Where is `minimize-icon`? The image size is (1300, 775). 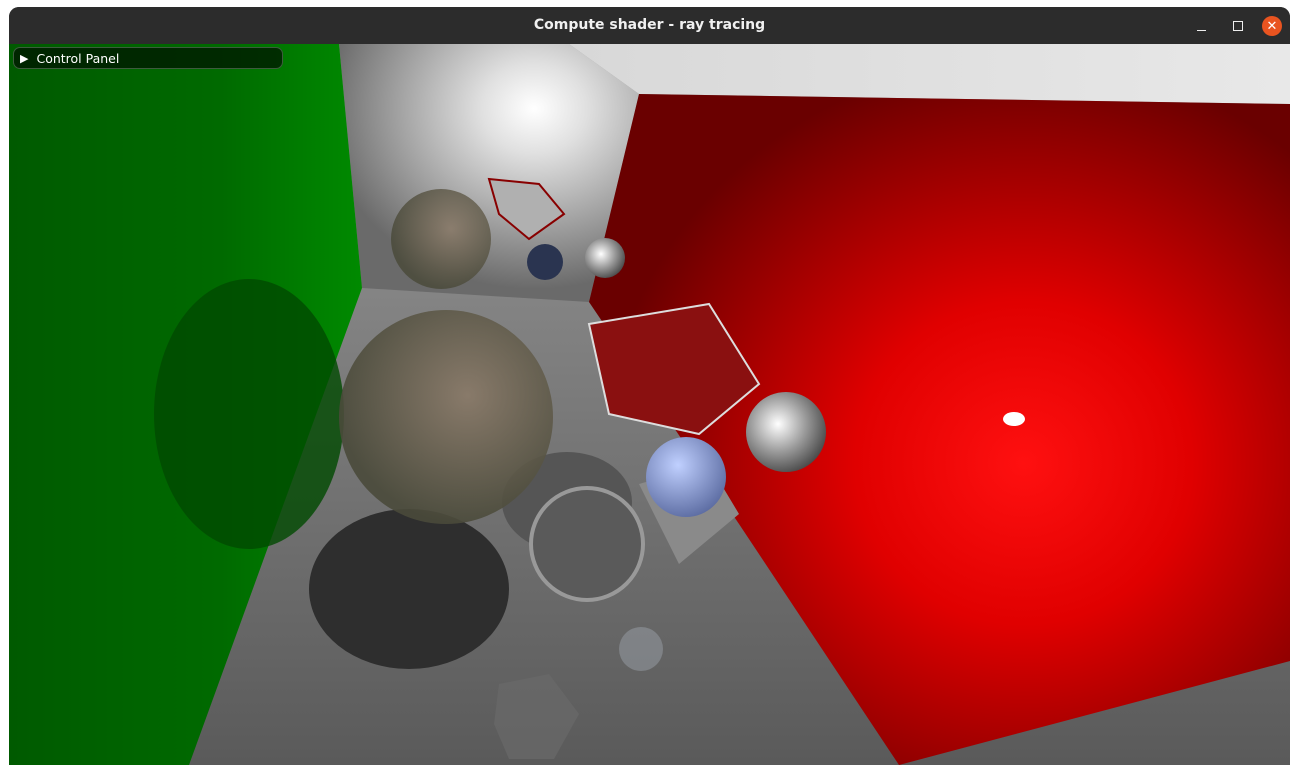 minimize-icon is located at coordinates (1201, 30).